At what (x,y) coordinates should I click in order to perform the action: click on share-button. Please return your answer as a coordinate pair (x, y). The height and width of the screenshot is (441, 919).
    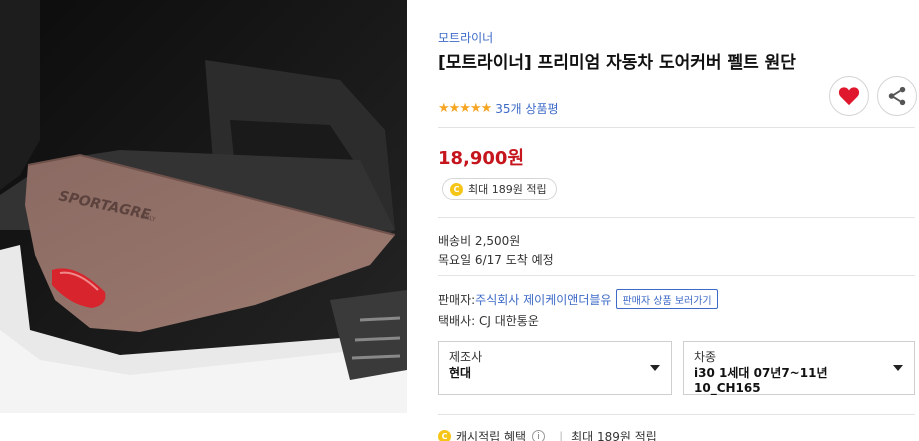
    Looking at the image, I should click on (897, 96).